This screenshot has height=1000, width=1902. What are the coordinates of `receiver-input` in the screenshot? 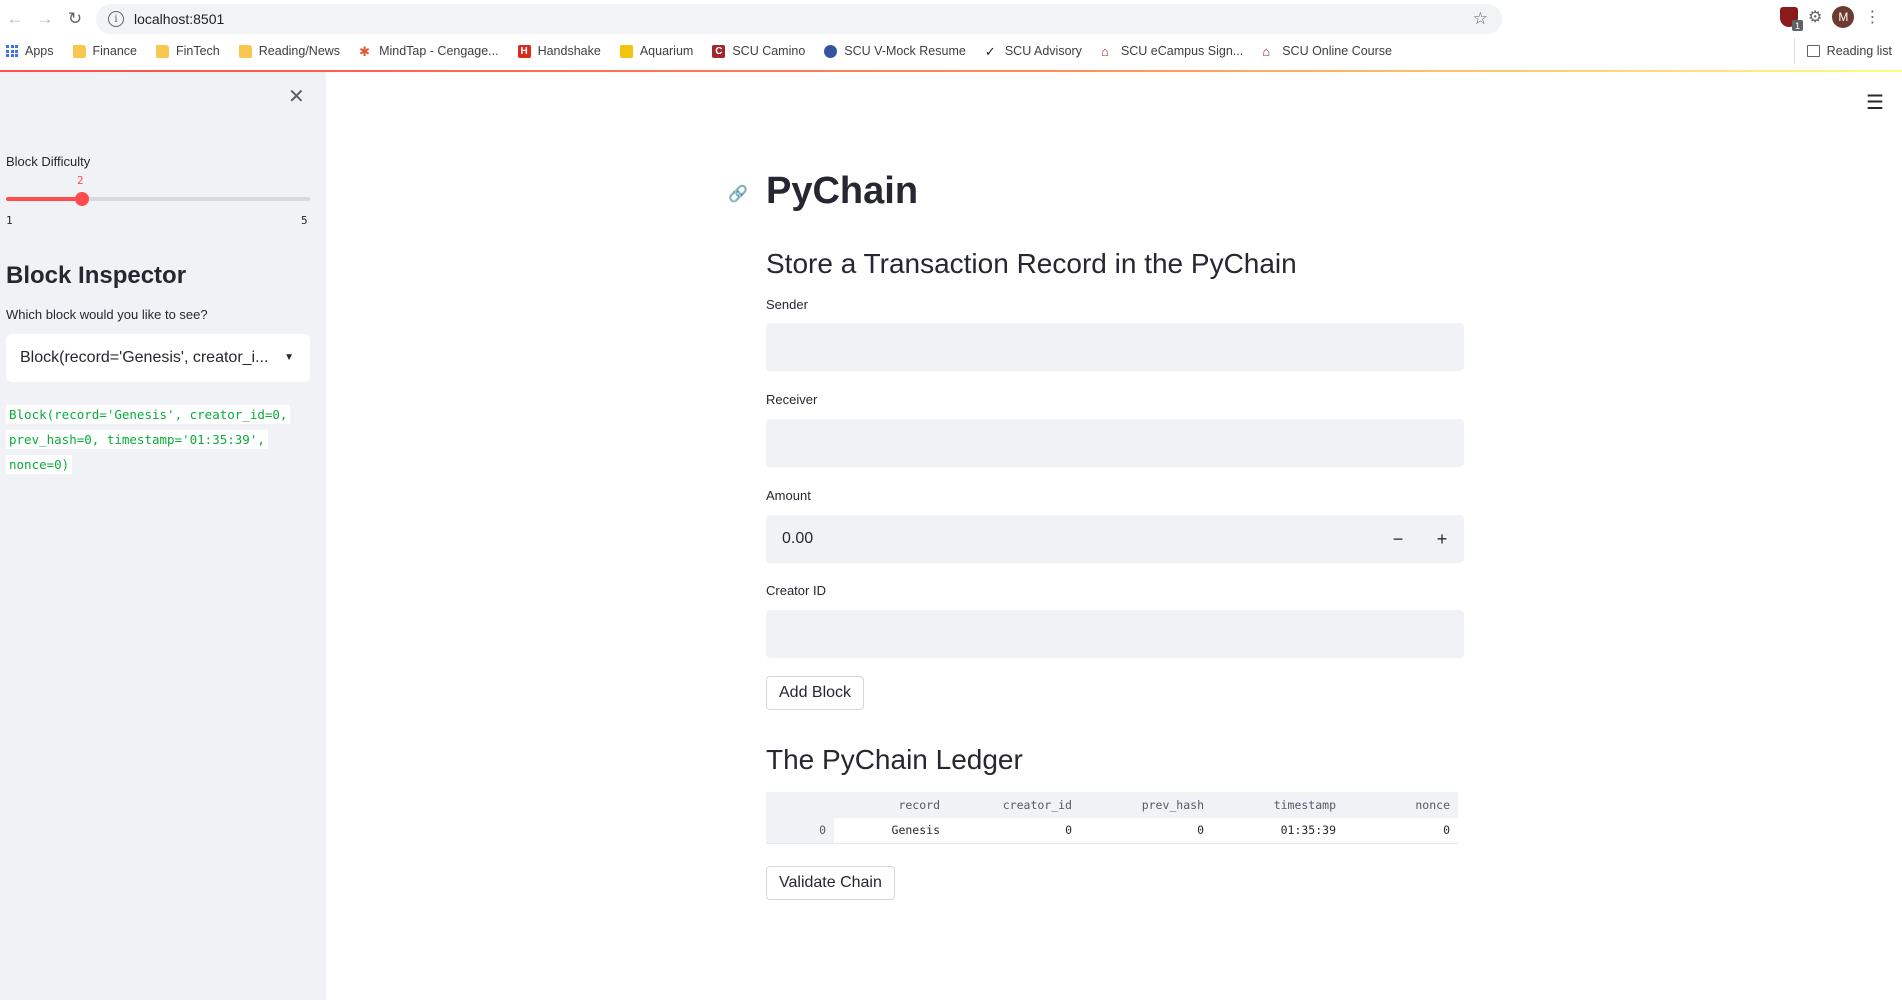 It's located at (1115, 443).